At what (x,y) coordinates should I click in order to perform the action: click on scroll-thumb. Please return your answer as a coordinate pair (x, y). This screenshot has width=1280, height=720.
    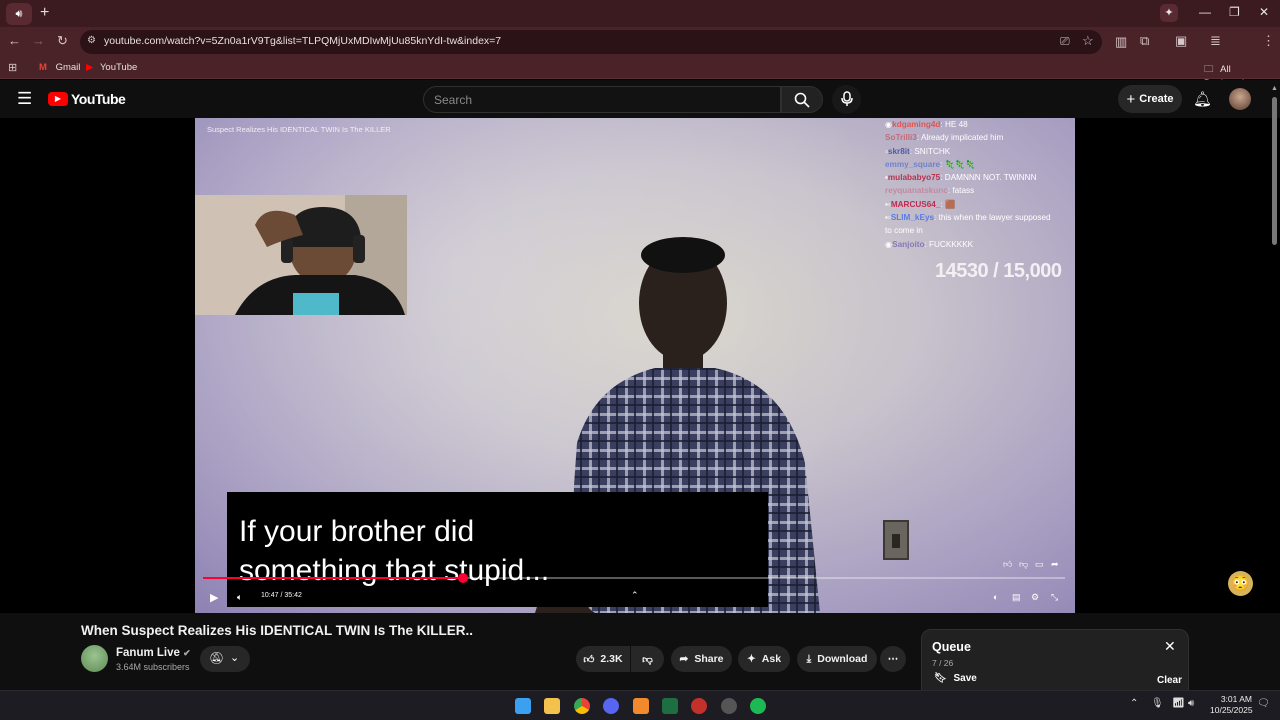
    Looking at the image, I should click on (1274, 171).